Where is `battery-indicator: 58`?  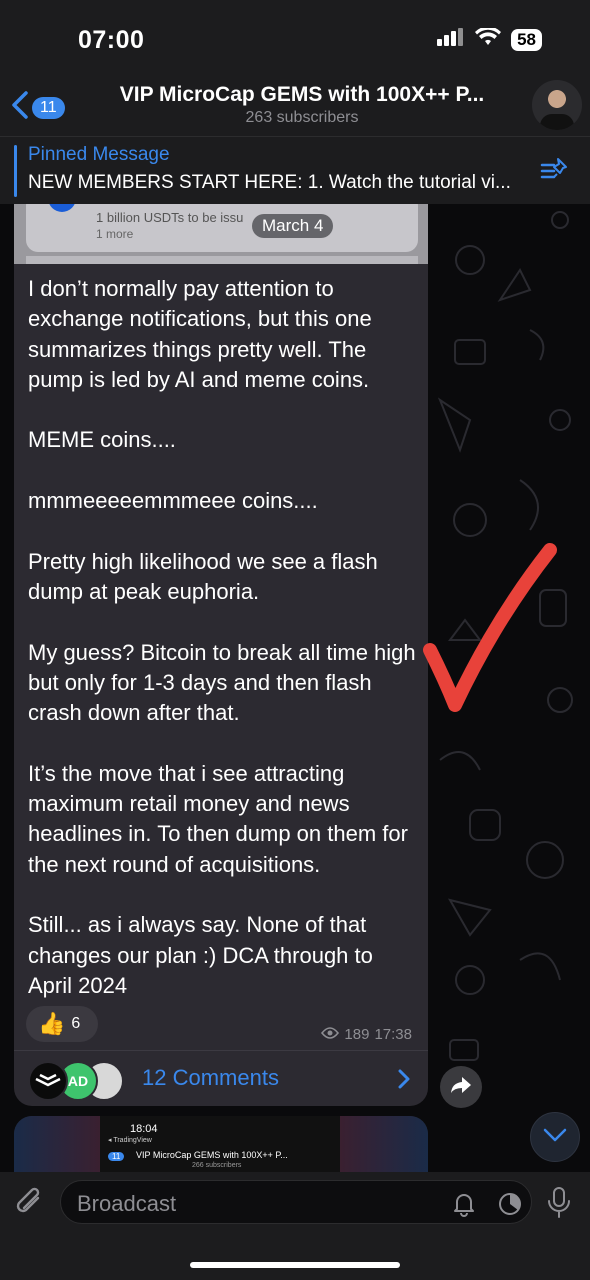 battery-indicator: 58 is located at coordinates (526, 39).